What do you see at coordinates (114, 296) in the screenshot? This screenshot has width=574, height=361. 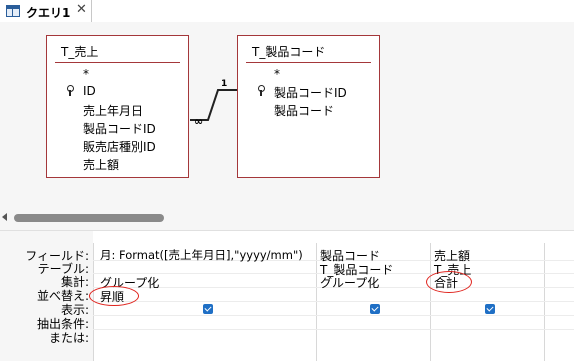 I see `highlight-ring-sort` at bounding box center [114, 296].